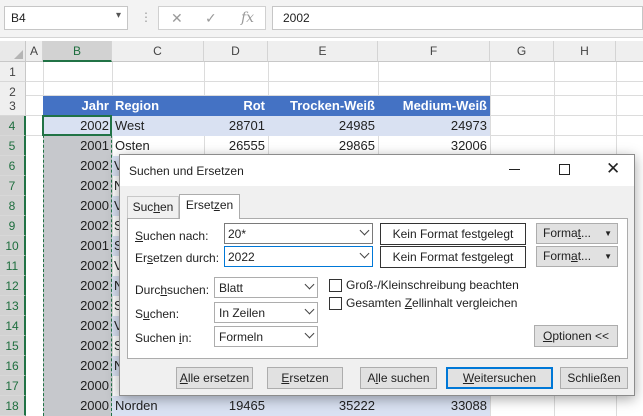  I want to click on row-header: 8, so click(13, 206).